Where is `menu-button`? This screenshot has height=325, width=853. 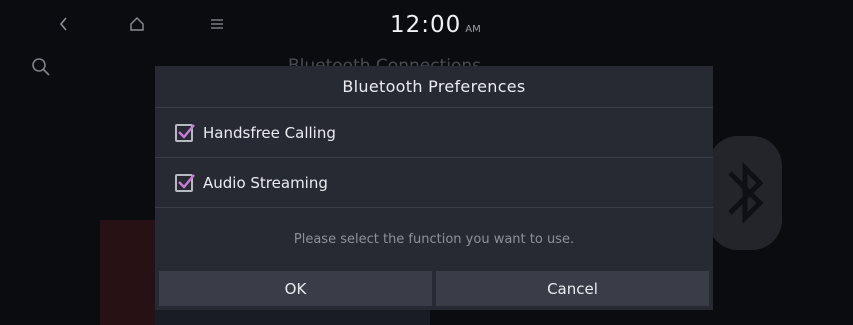
menu-button is located at coordinates (217, 24).